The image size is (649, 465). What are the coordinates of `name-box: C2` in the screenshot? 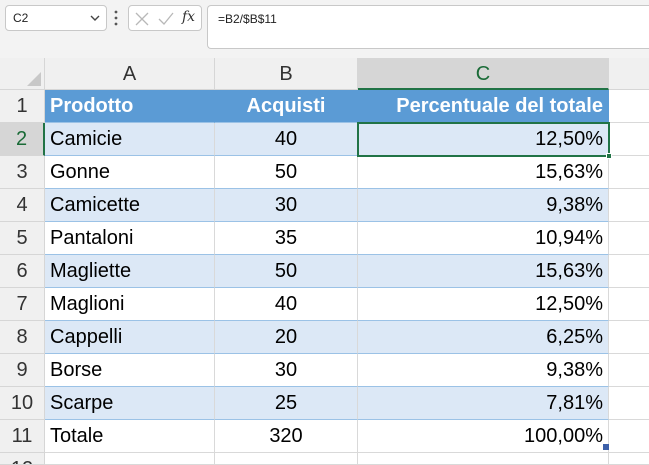 It's located at (56, 18).